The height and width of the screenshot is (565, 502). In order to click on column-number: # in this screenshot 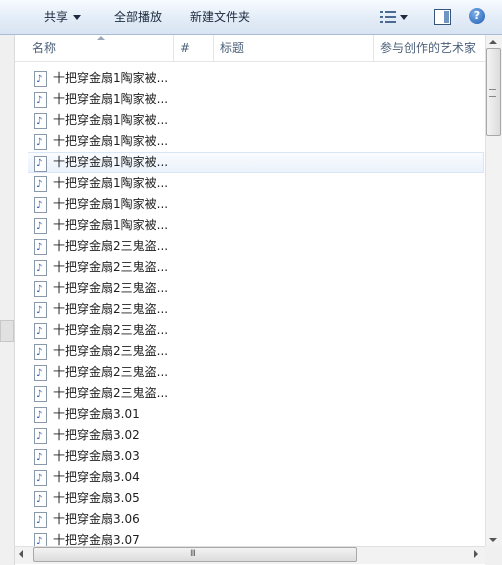, I will do `click(191, 48)`.